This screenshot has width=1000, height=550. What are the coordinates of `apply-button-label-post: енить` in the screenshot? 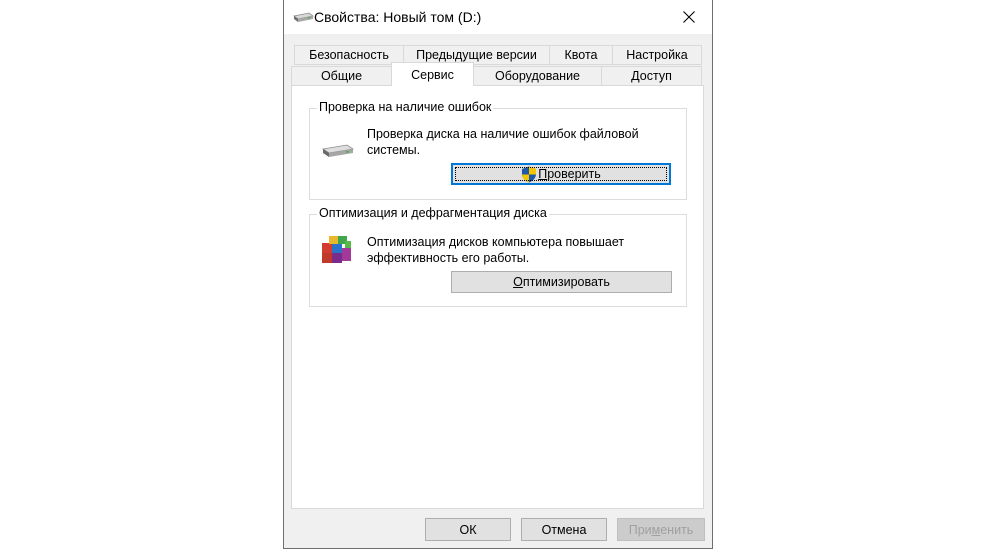 It's located at (677, 529).